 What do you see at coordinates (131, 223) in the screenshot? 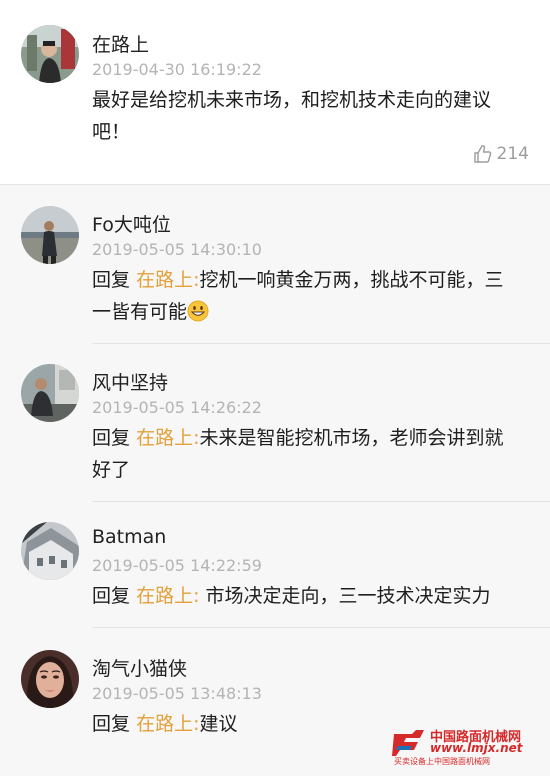
I see `commenter-name: Fo大吨位` at bounding box center [131, 223].